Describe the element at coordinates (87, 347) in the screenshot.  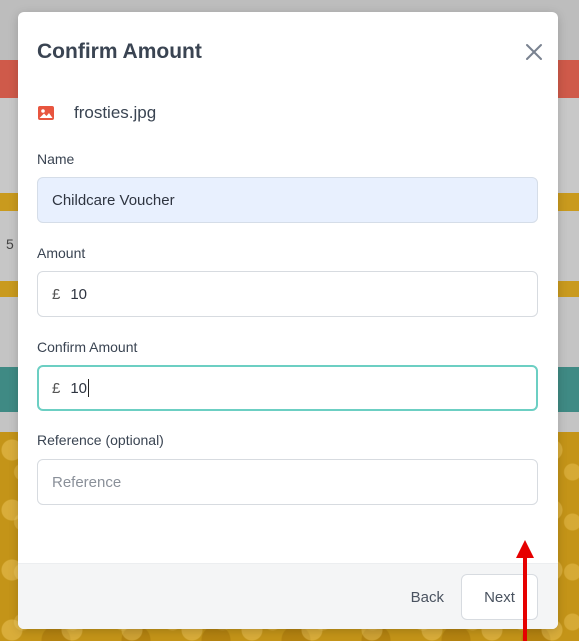
I see `confirm-amount-label: Confirm Amount` at that location.